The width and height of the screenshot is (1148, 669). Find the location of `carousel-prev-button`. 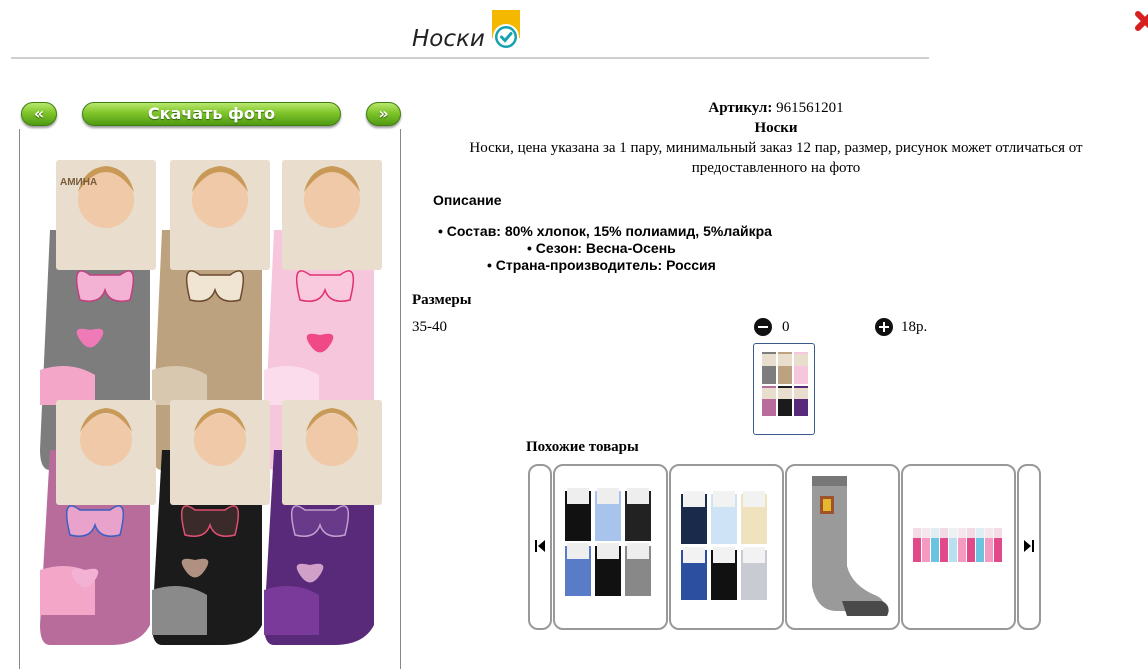

carousel-prev-button is located at coordinates (540, 547).